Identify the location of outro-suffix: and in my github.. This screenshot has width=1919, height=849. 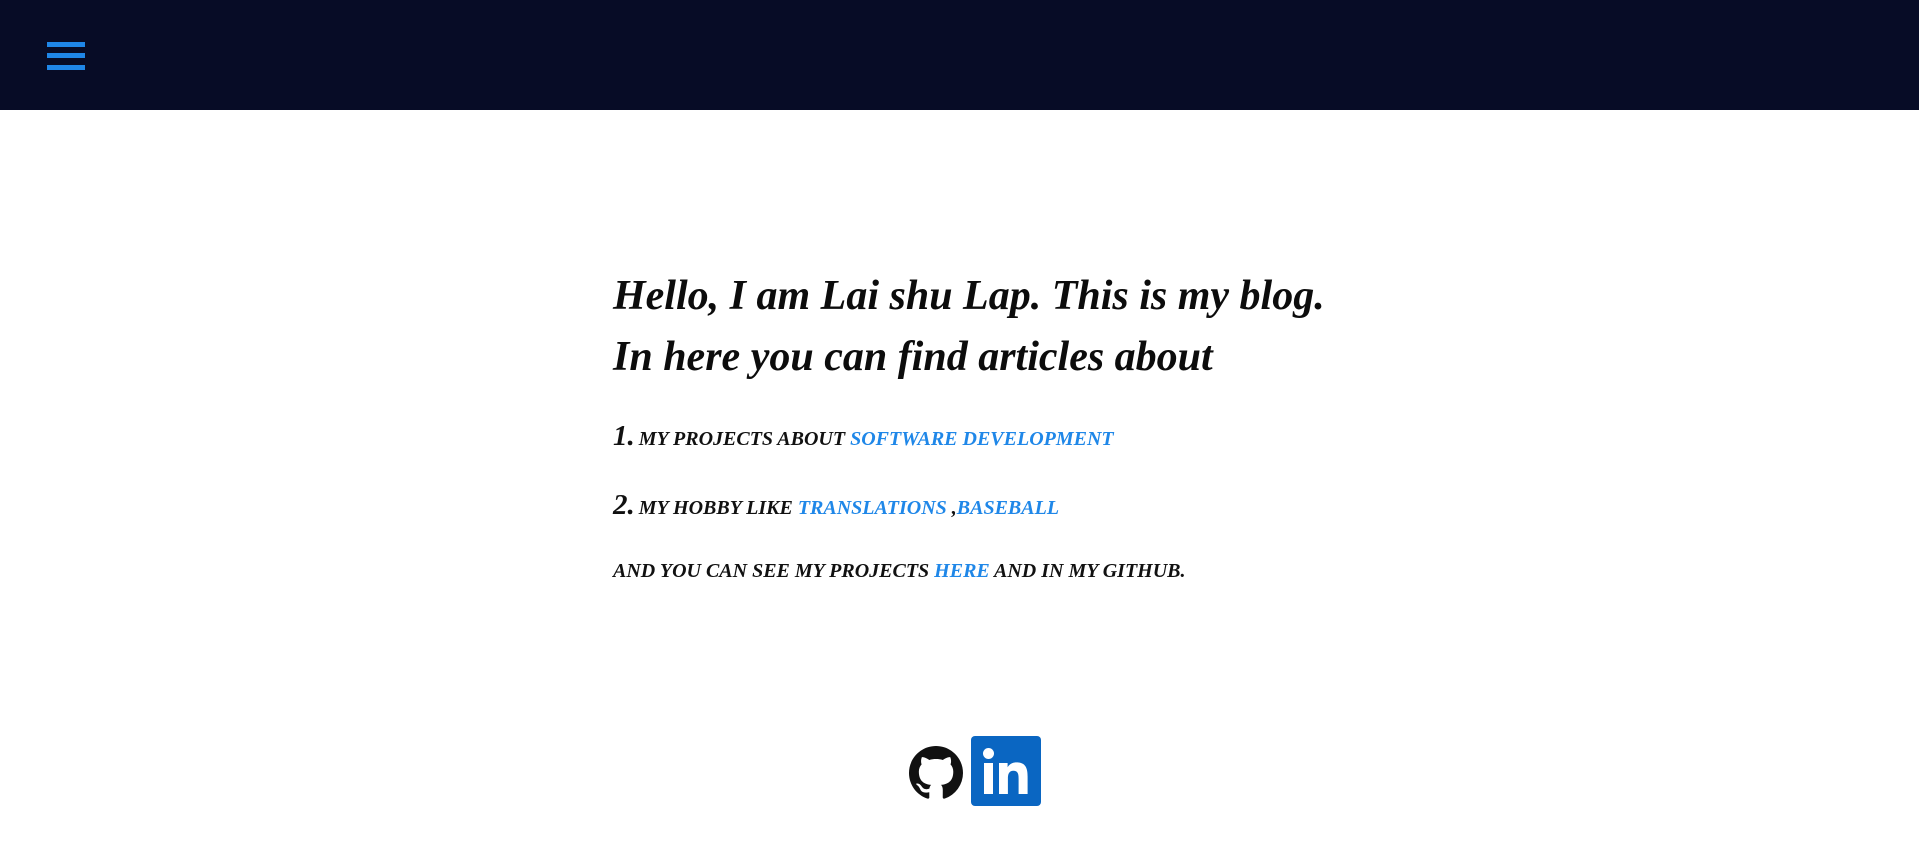
(1087, 571).